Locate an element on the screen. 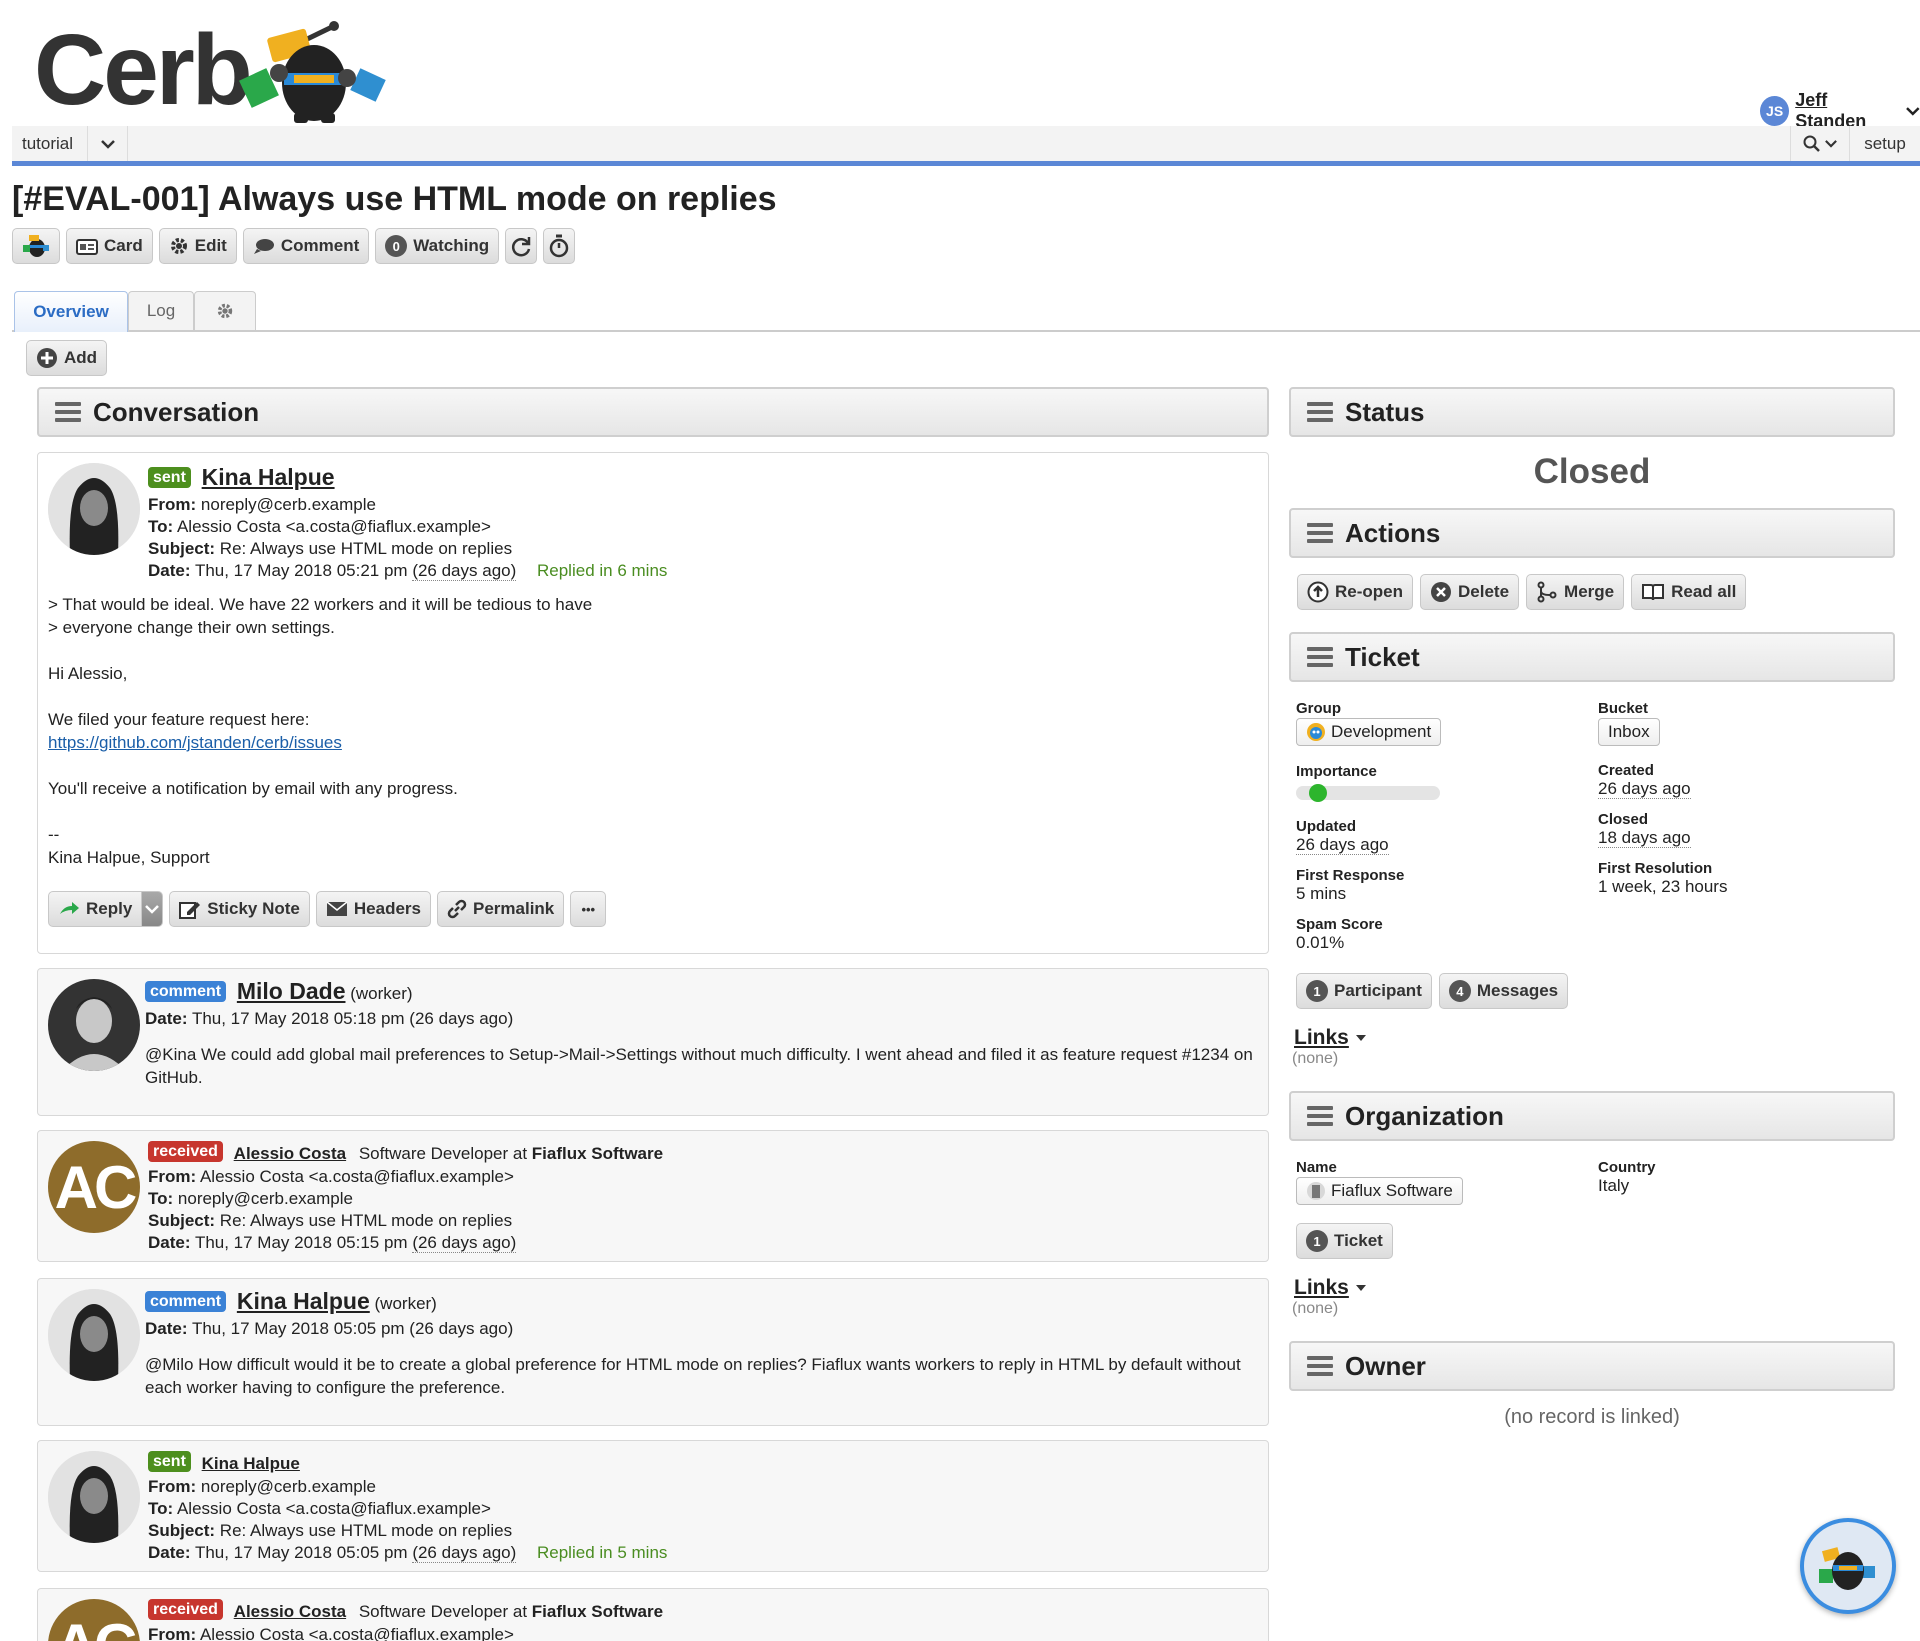  refresh-button is located at coordinates (521, 246).